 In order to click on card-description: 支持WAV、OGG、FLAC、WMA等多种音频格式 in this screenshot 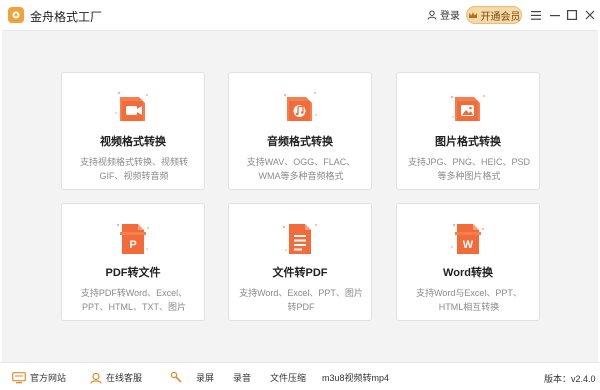, I will do `click(301, 169)`.